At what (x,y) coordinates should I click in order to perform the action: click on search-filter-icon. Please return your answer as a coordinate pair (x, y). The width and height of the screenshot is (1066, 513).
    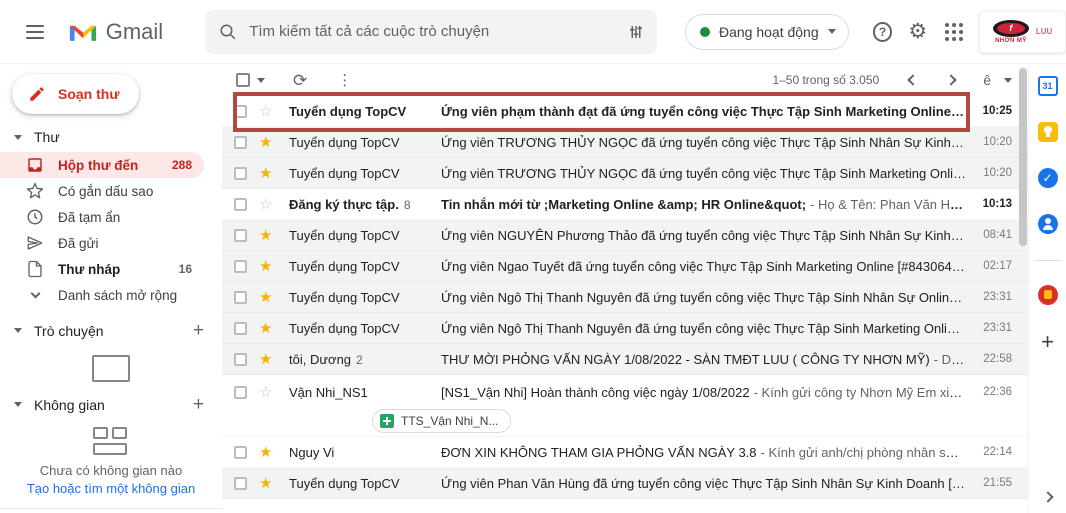
    Looking at the image, I should click on (636, 32).